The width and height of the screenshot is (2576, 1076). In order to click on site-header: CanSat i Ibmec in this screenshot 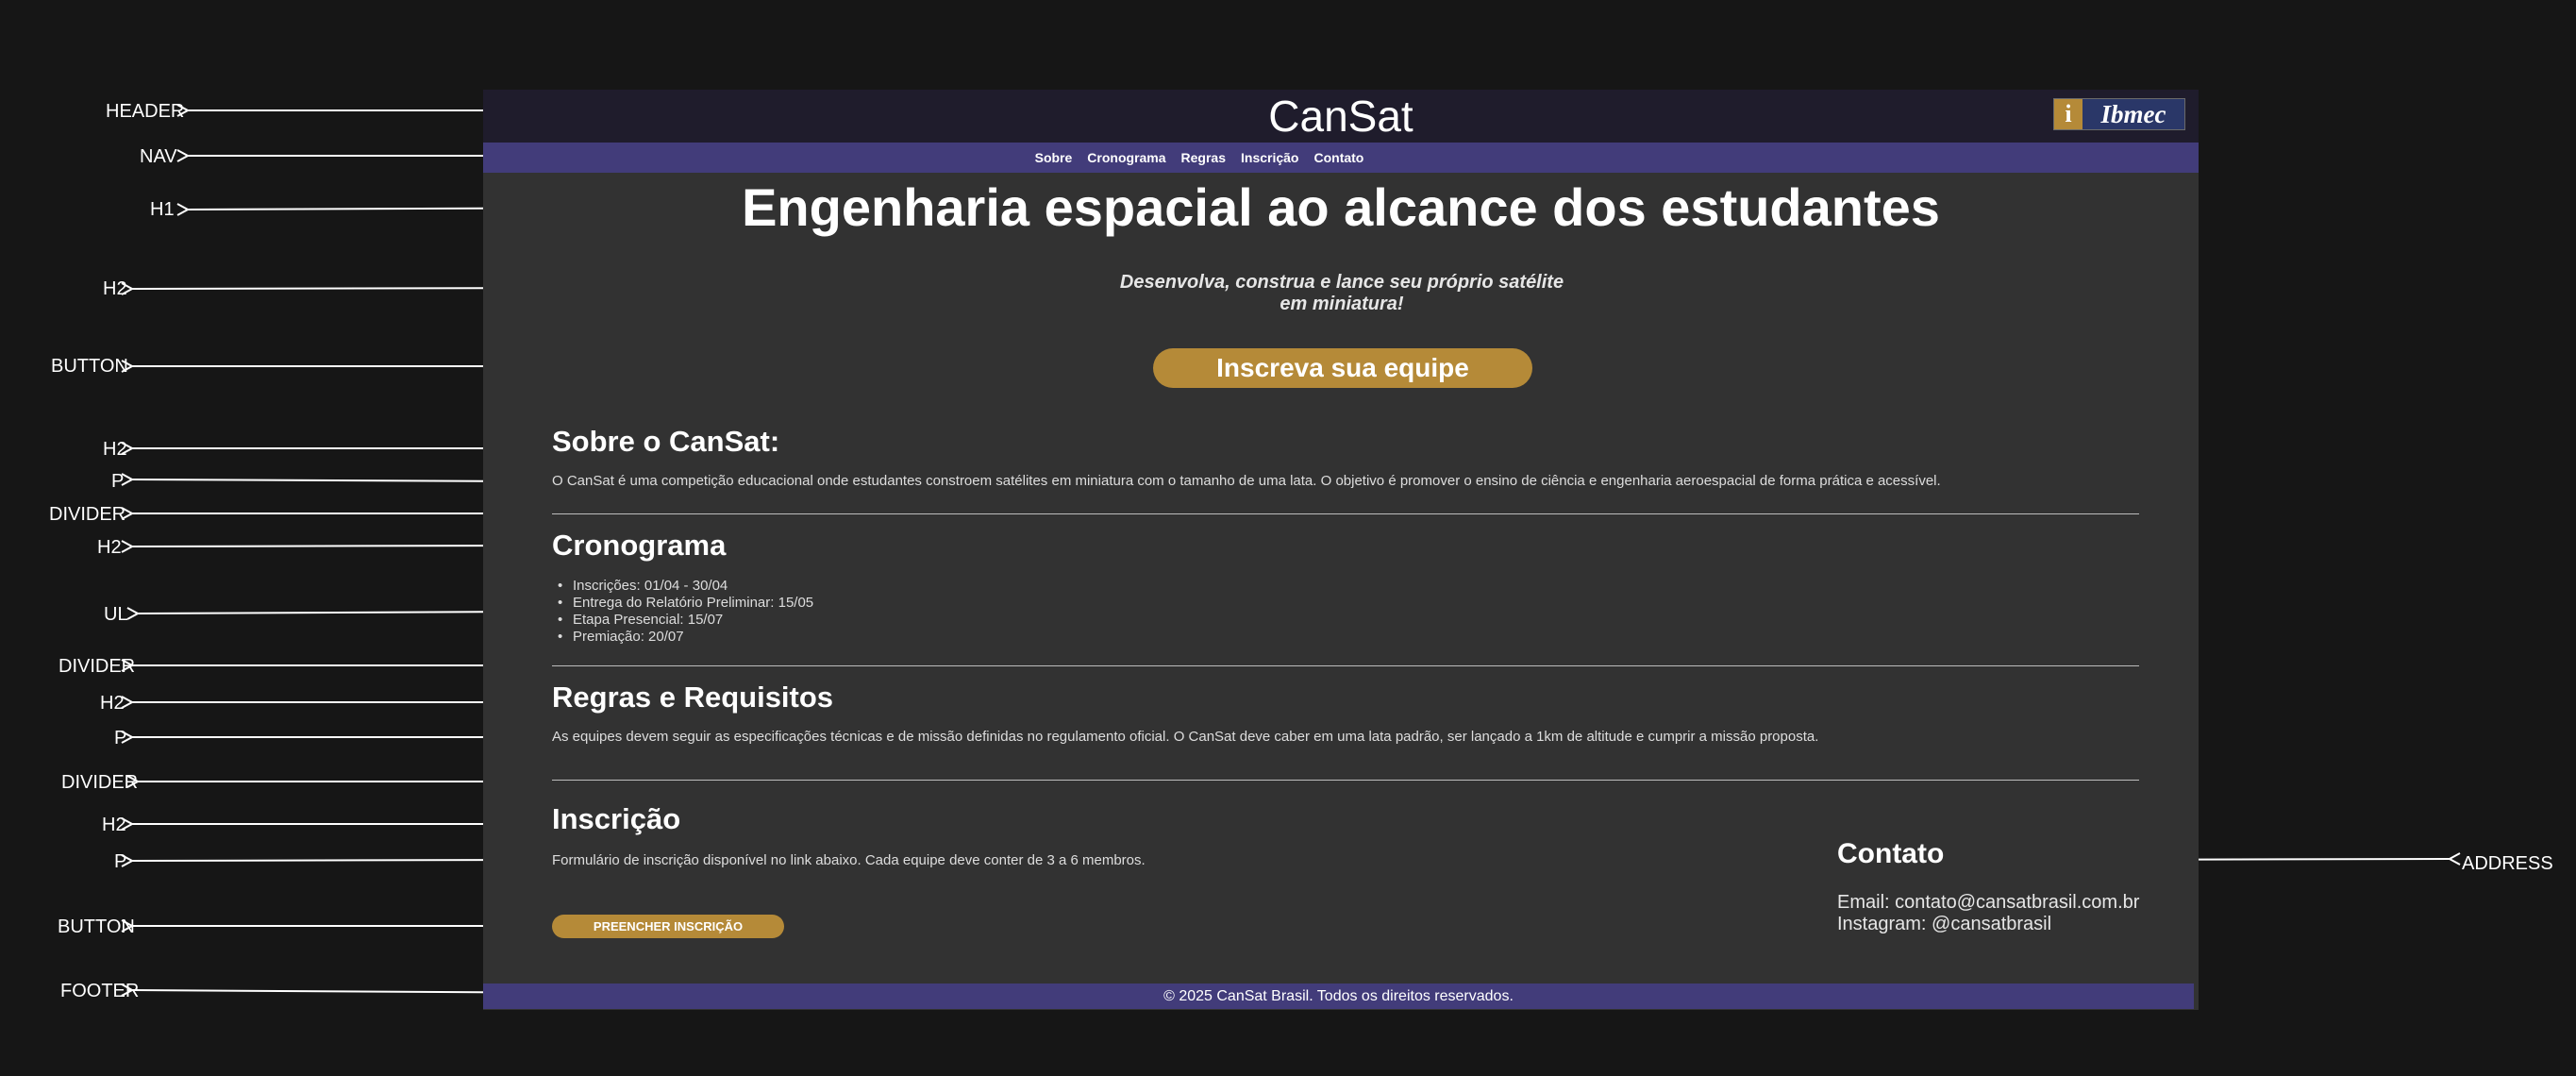, I will do `click(1341, 116)`.